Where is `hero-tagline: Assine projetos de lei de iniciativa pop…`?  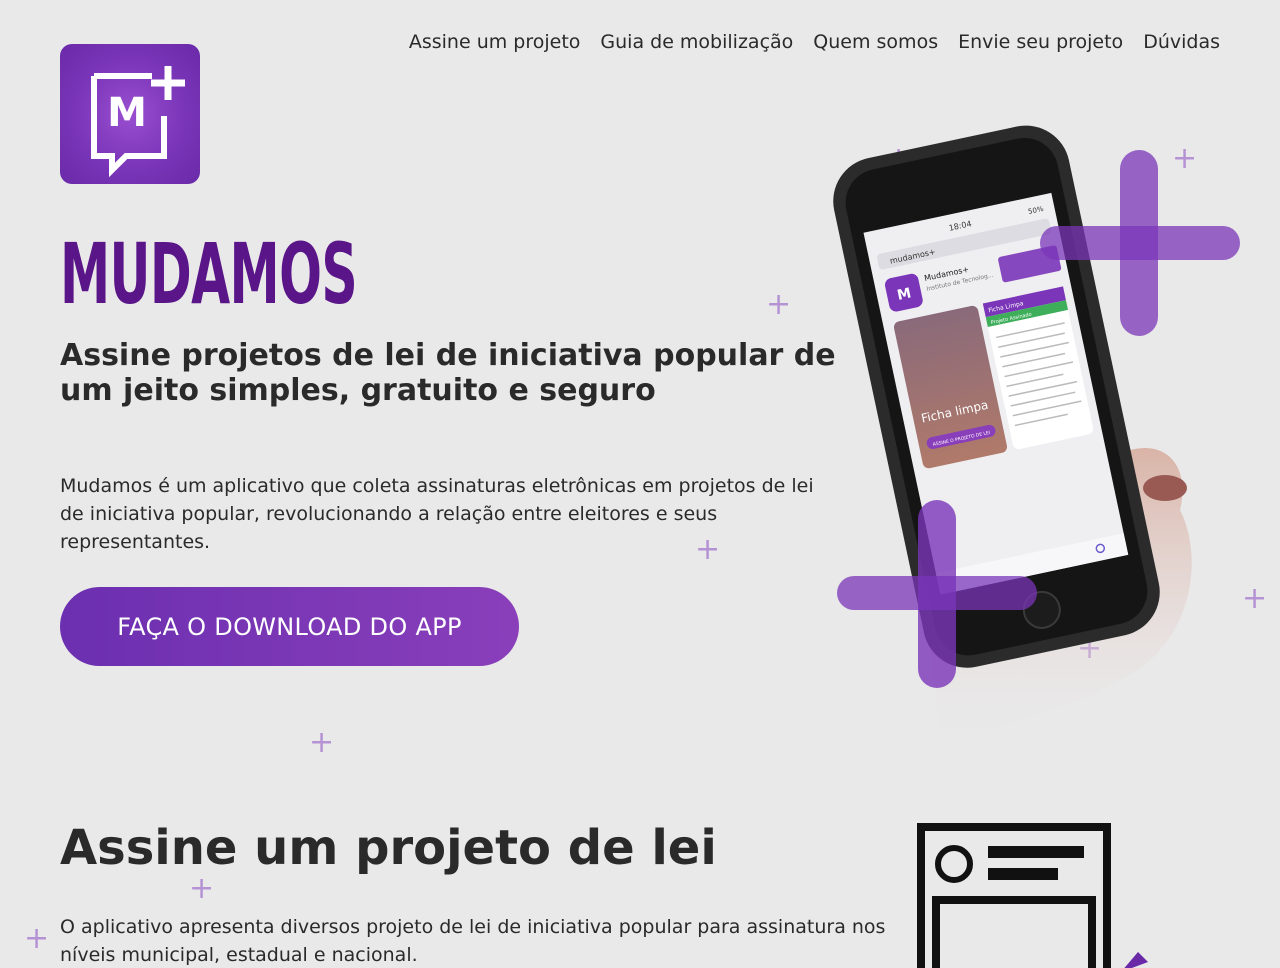
hero-tagline: Assine projetos de lei de iniciativa pop… is located at coordinates (448, 373).